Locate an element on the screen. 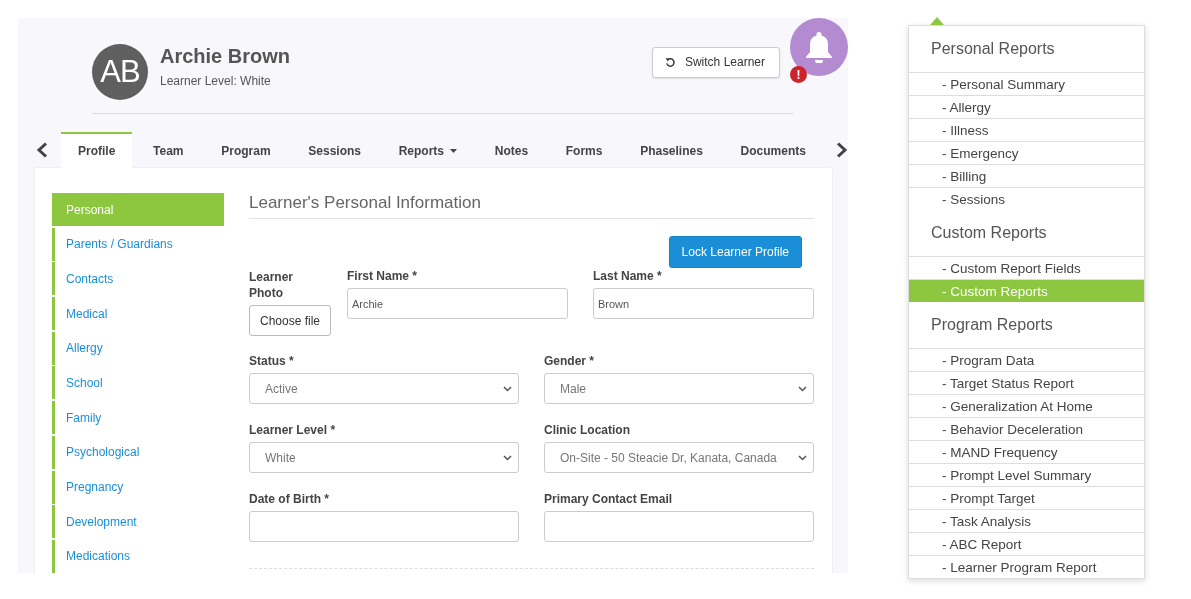  tab: Profile is located at coordinates (97, 150).